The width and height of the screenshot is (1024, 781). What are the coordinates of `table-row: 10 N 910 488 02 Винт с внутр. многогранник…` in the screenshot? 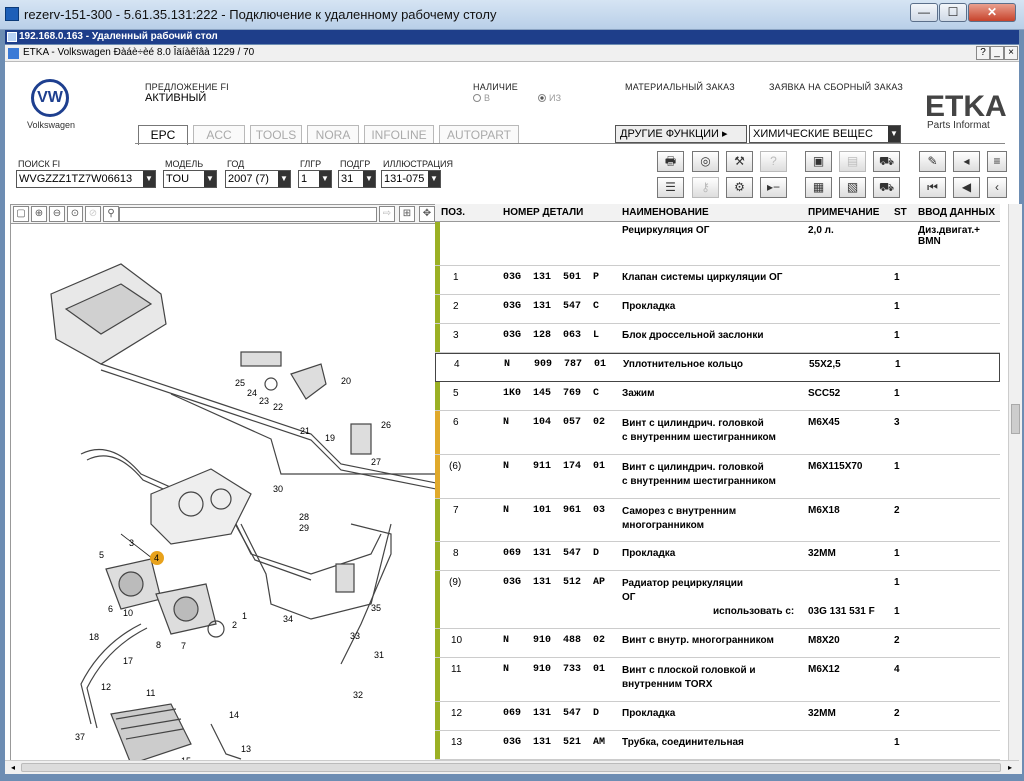 It's located at (717, 643).